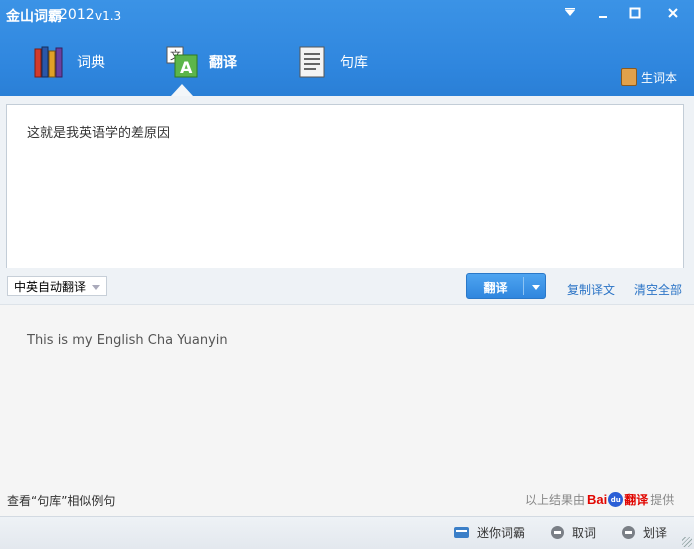 This screenshot has width=694, height=549. I want to click on tab-dictionary-label: 词典, so click(91, 63).